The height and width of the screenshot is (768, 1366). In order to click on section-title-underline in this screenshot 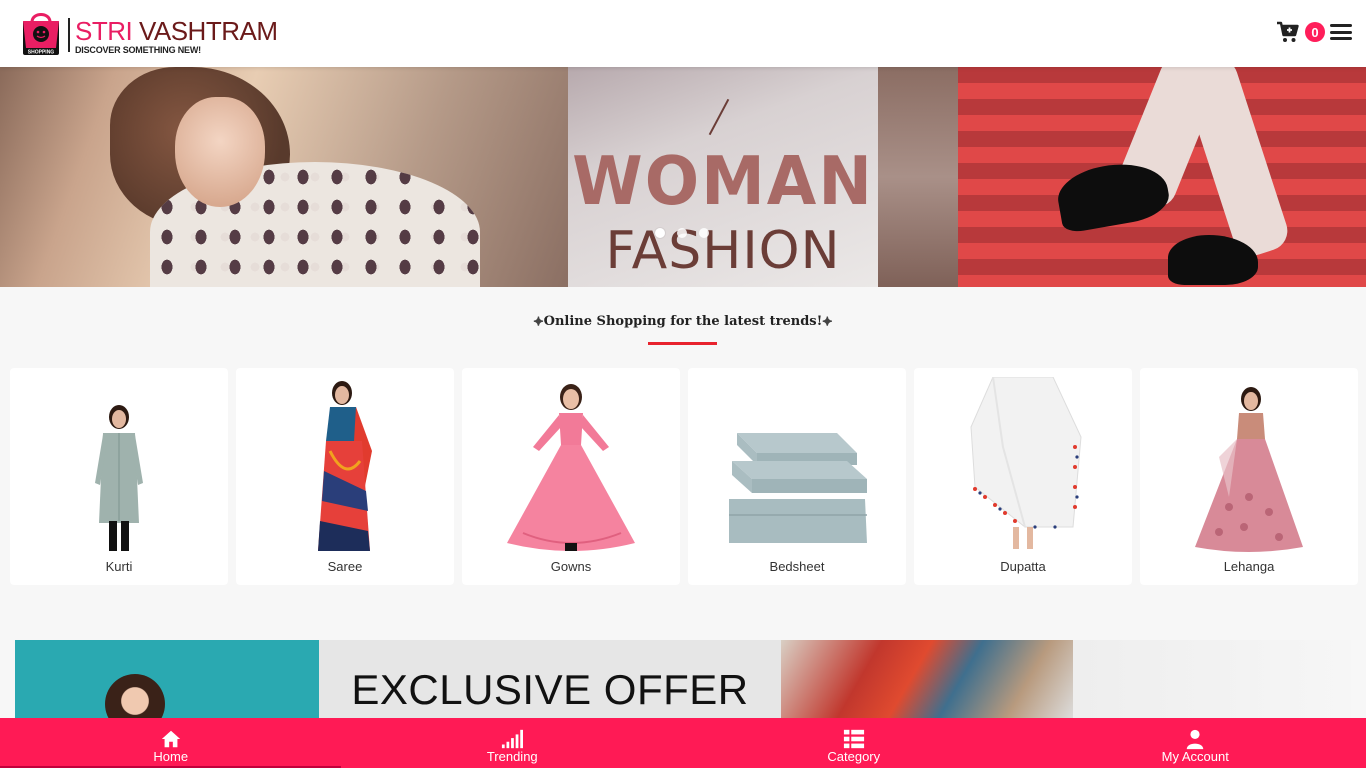, I will do `click(682, 343)`.